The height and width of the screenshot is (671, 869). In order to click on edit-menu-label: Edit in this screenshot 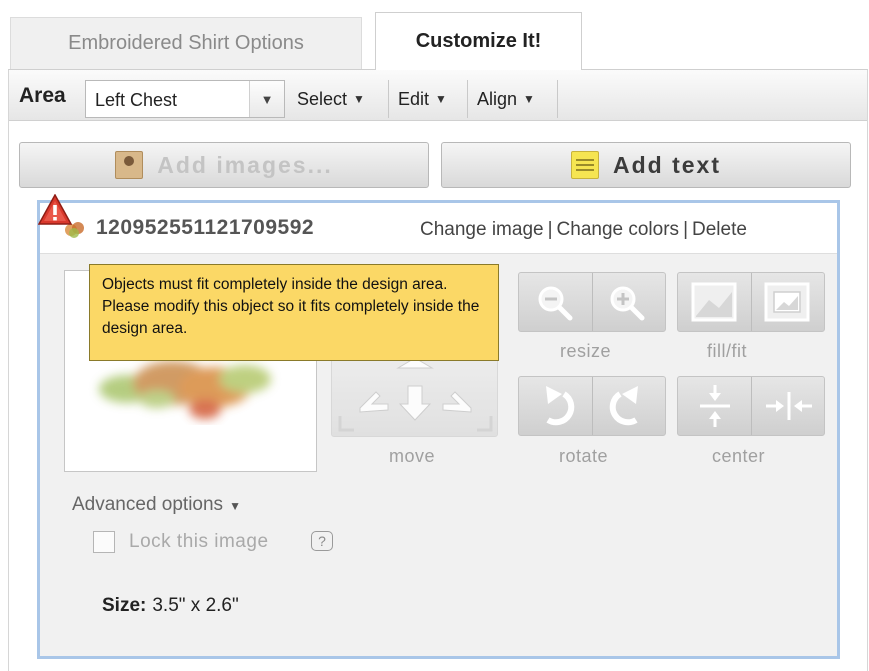, I will do `click(414, 98)`.